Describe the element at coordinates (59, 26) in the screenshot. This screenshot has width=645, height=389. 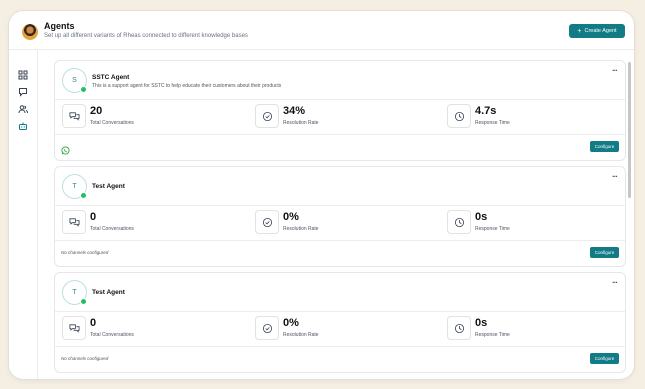
I see `page-title: Agents` at that location.